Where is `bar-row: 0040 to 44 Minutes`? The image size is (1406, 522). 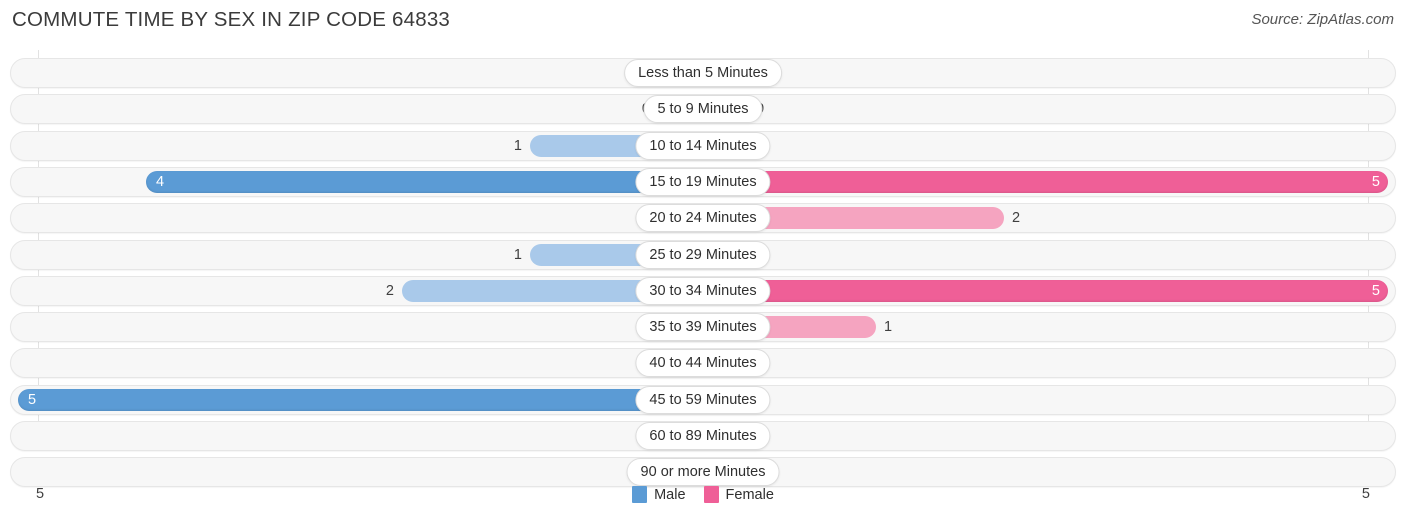
bar-row: 0040 to 44 Minutes is located at coordinates (703, 363).